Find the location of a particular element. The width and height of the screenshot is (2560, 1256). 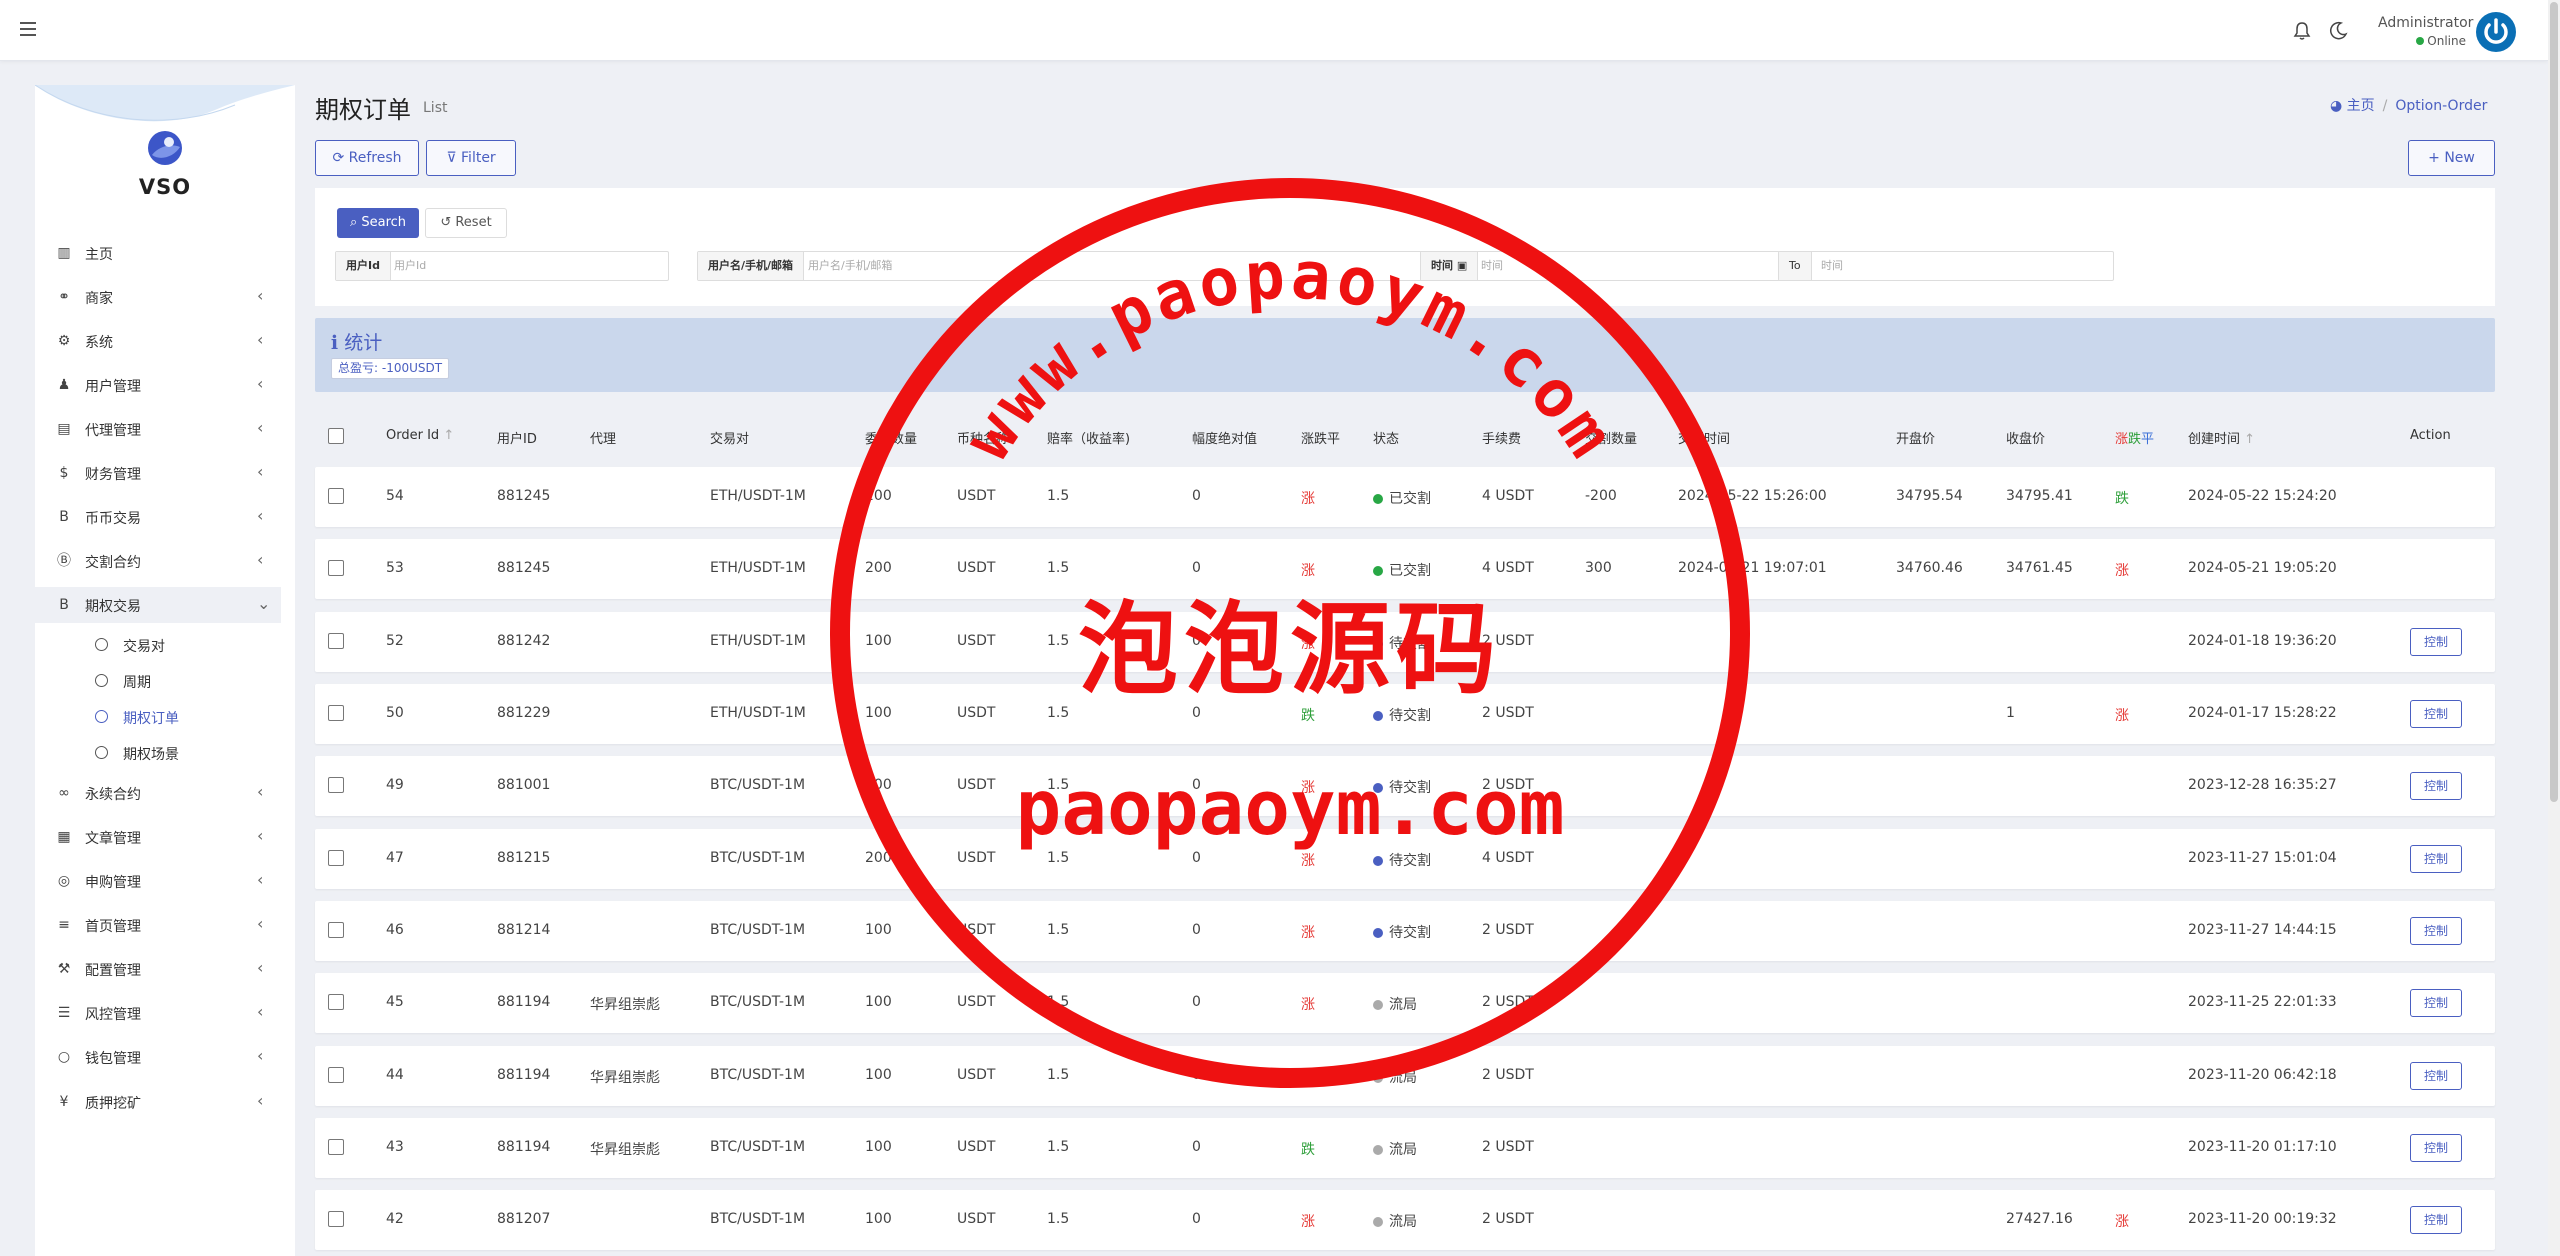

new-button: + New is located at coordinates (2451, 158).